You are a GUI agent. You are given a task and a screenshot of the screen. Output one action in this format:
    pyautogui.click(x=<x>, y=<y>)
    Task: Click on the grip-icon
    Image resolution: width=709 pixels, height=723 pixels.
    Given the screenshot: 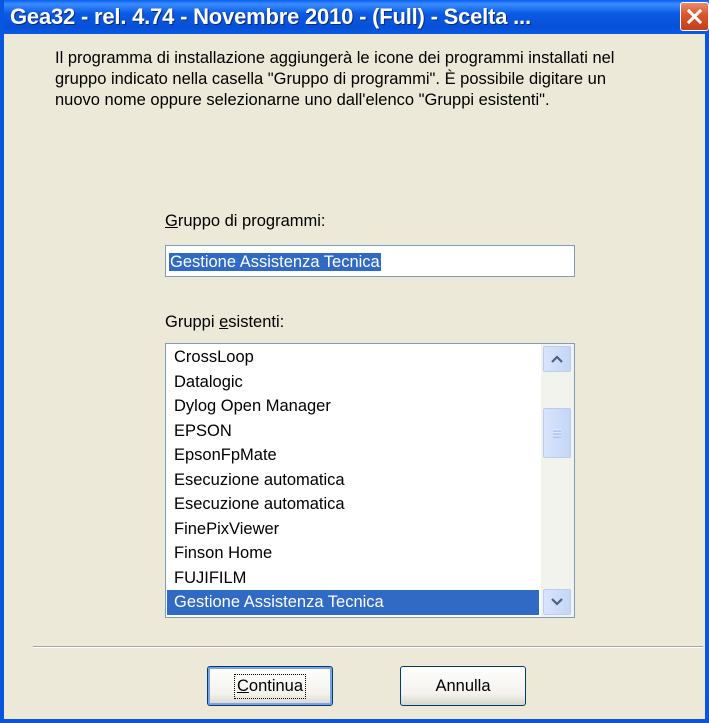 What is the action you would take?
    pyautogui.click(x=557, y=433)
    